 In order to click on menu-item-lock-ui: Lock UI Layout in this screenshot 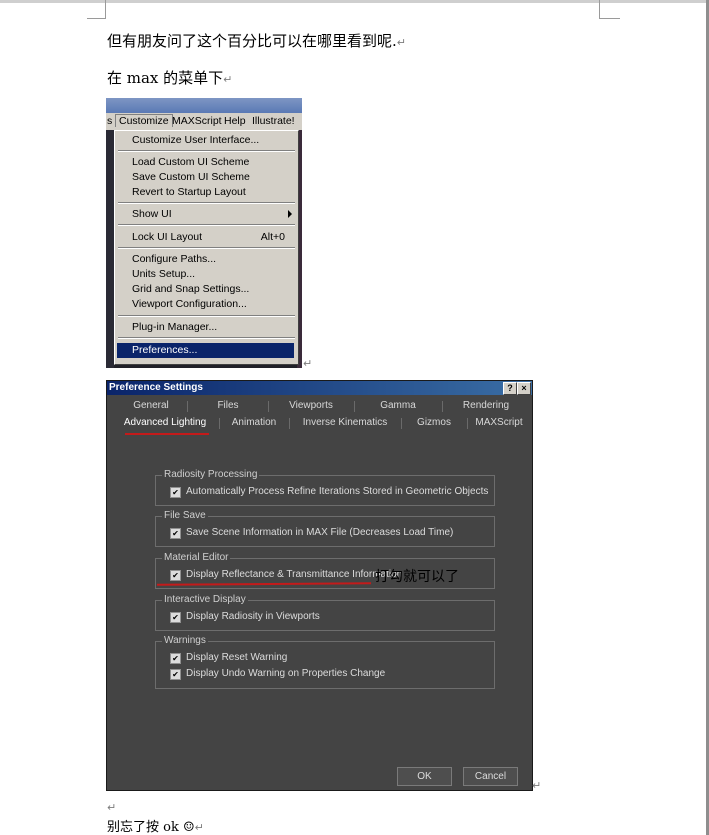, I will do `click(167, 237)`.